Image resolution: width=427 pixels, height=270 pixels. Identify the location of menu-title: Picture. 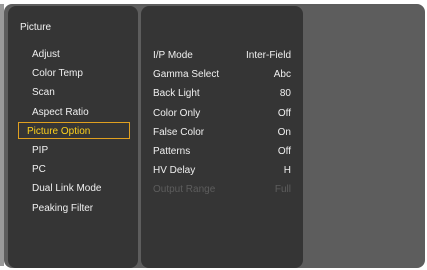
(36, 27).